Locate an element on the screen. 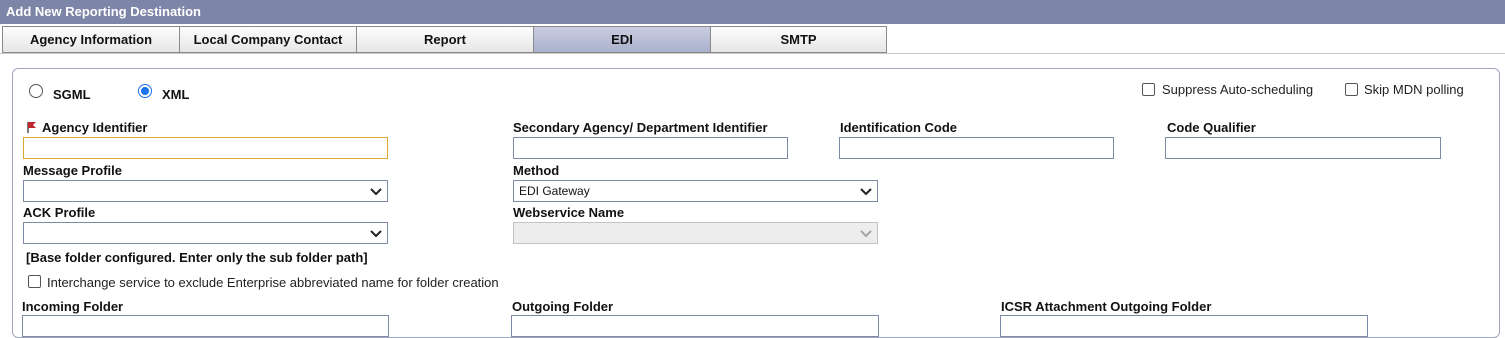  ack-profile-select is located at coordinates (205, 233).